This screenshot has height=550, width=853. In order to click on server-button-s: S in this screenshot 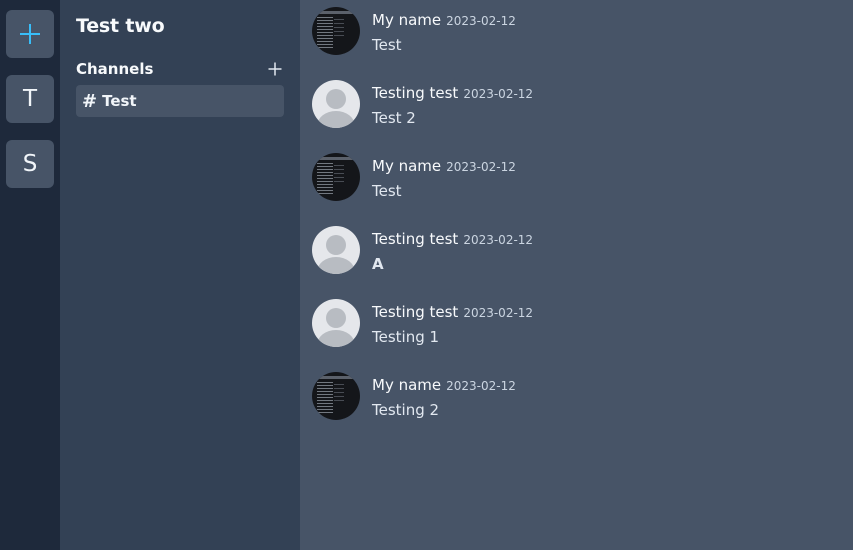, I will do `click(30, 164)`.